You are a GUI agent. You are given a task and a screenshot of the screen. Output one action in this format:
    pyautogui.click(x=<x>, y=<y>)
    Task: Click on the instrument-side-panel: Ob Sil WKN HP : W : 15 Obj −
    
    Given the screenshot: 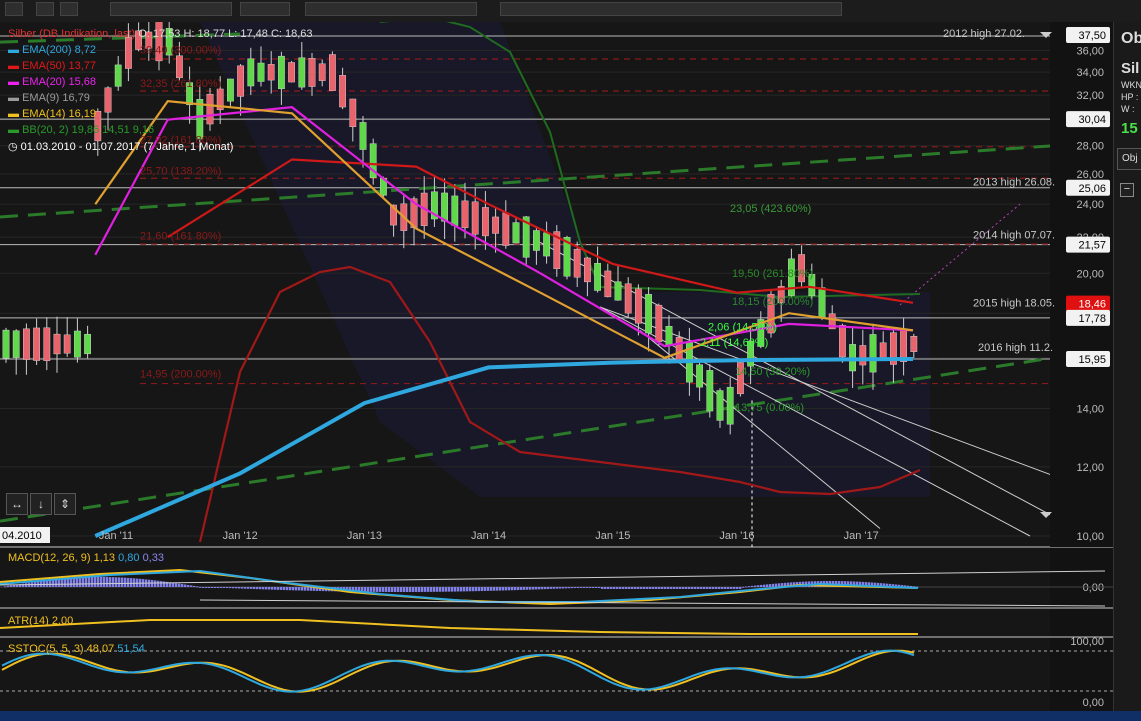 What is the action you would take?
    pyautogui.click(x=1127, y=367)
    